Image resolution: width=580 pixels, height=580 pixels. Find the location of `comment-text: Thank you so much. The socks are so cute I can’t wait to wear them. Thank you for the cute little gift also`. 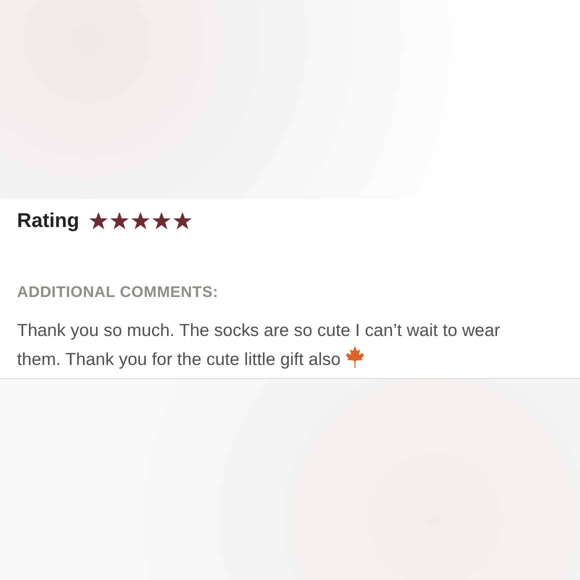

comment-text: Thank you so much. The socks are so cute I can’t wait to wear them. Thank you for the cute little gift also is located at coordinates (259, 345).